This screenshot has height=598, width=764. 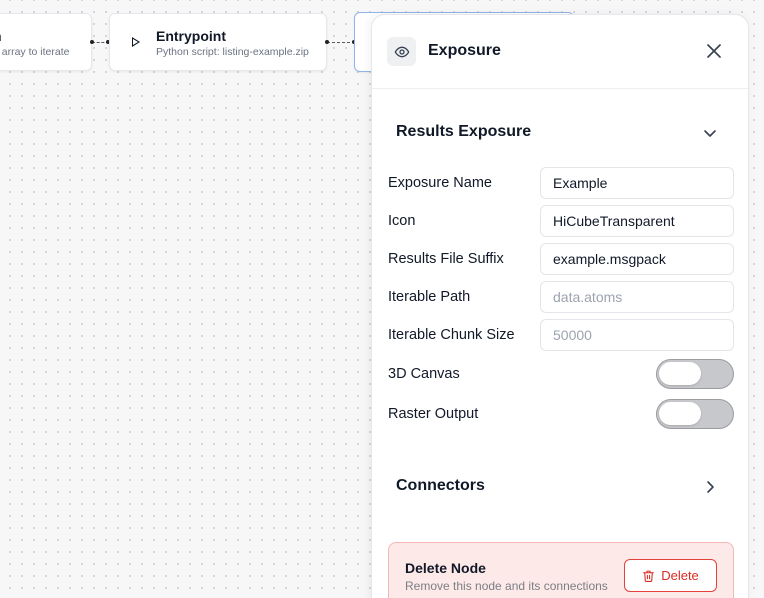 I want to click on raster-output-toggle, so click(x=695, y=414).